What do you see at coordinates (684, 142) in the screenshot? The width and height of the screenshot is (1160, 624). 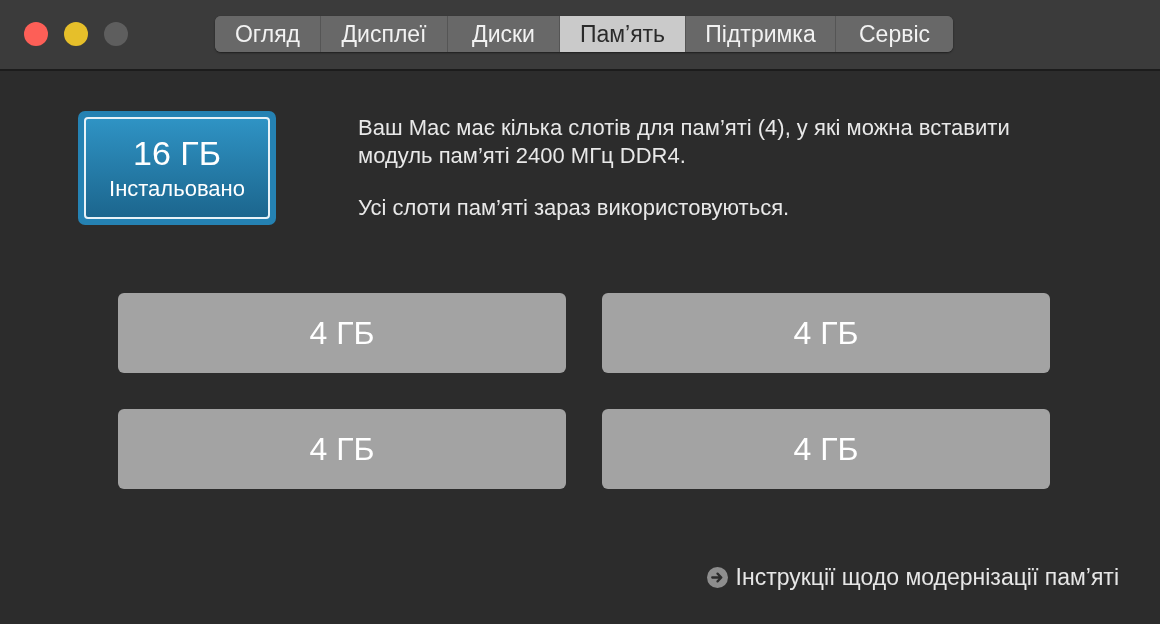 I see `description-text: Ваш Mac має кілька слотів для пам’яті (4), у які можна вставити модуль пам’яті 2400 МГц DDR4.` at bounding box center [684, 142].